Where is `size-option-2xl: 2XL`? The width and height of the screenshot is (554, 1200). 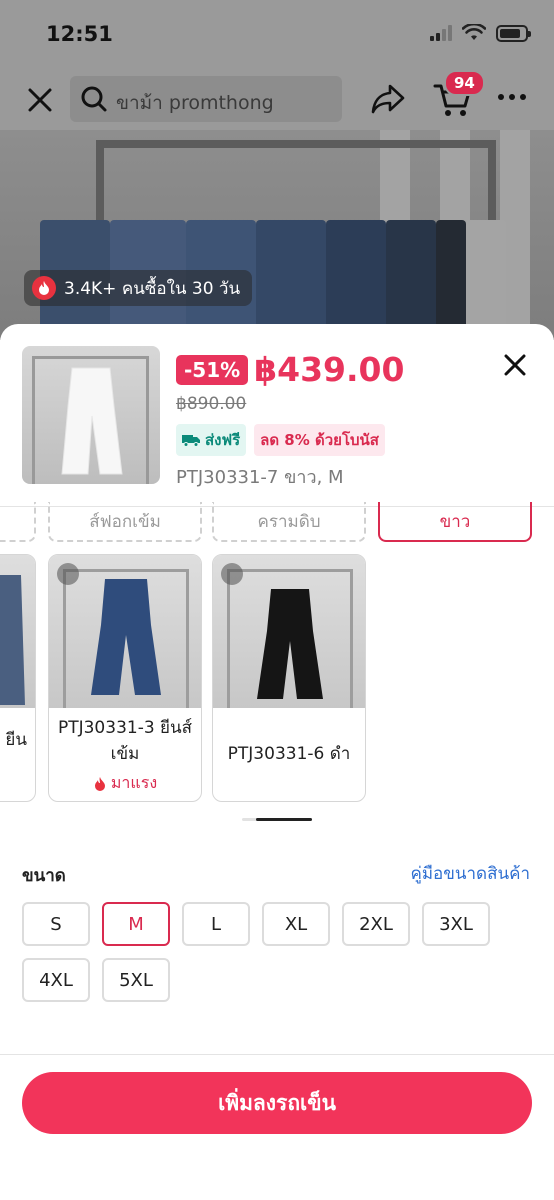 size-option-2xl: 2XL is located at coordinates (376, 924).